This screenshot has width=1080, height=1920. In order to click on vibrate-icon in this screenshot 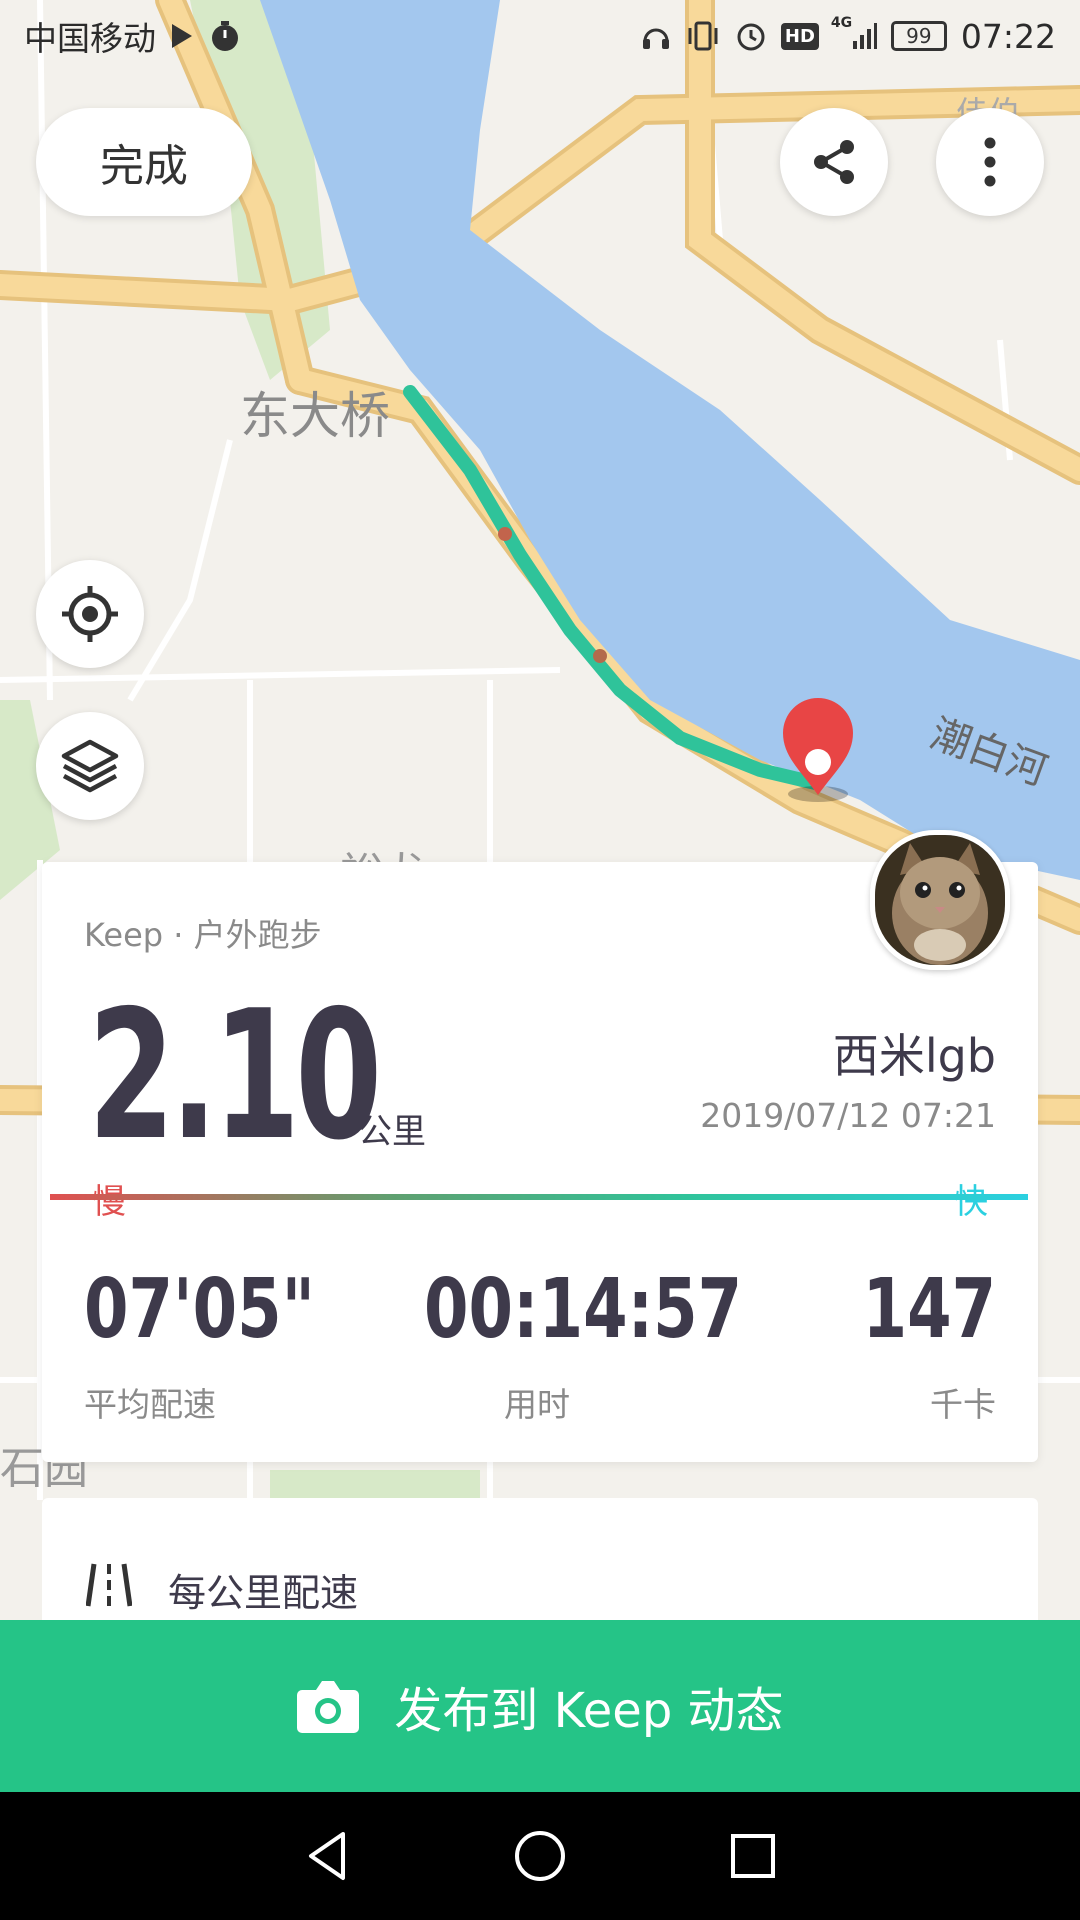, I will do `click(703, 36)`.